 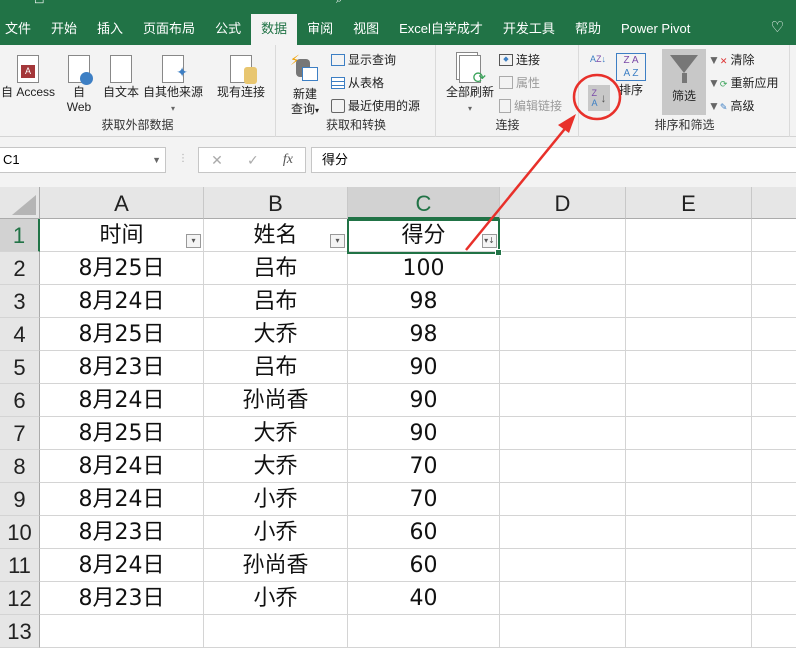 I want to click on clear-filter-button: ▼✕ 清除, so click(x=731, y=59).